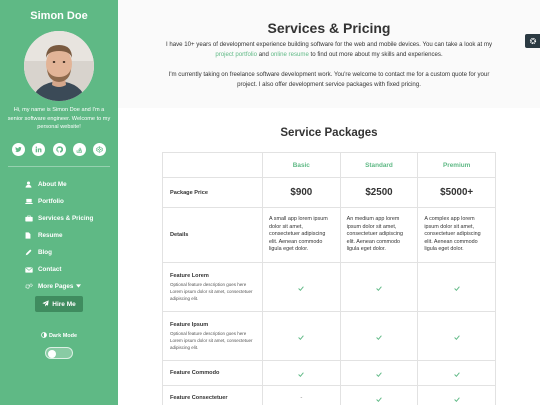  Describe the element at coordinates (379, 165) in the screenshot. I see `column-standard: Standard` at that location.